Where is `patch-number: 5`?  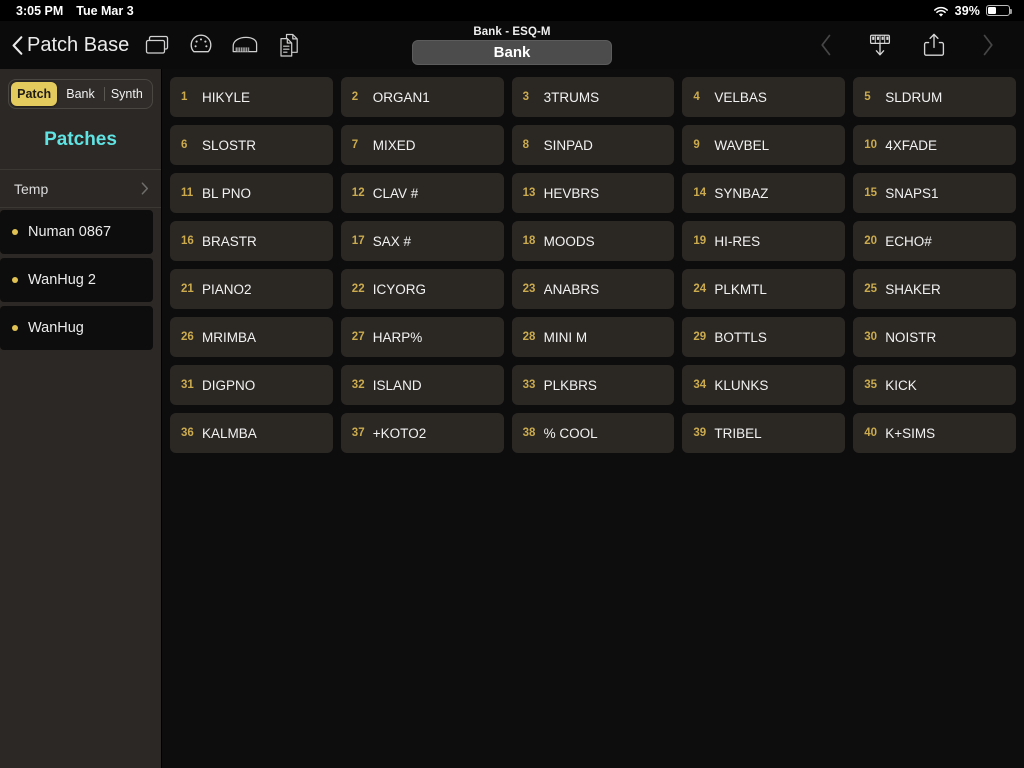 patch-number: 5 is located at coordinates (867, 97).